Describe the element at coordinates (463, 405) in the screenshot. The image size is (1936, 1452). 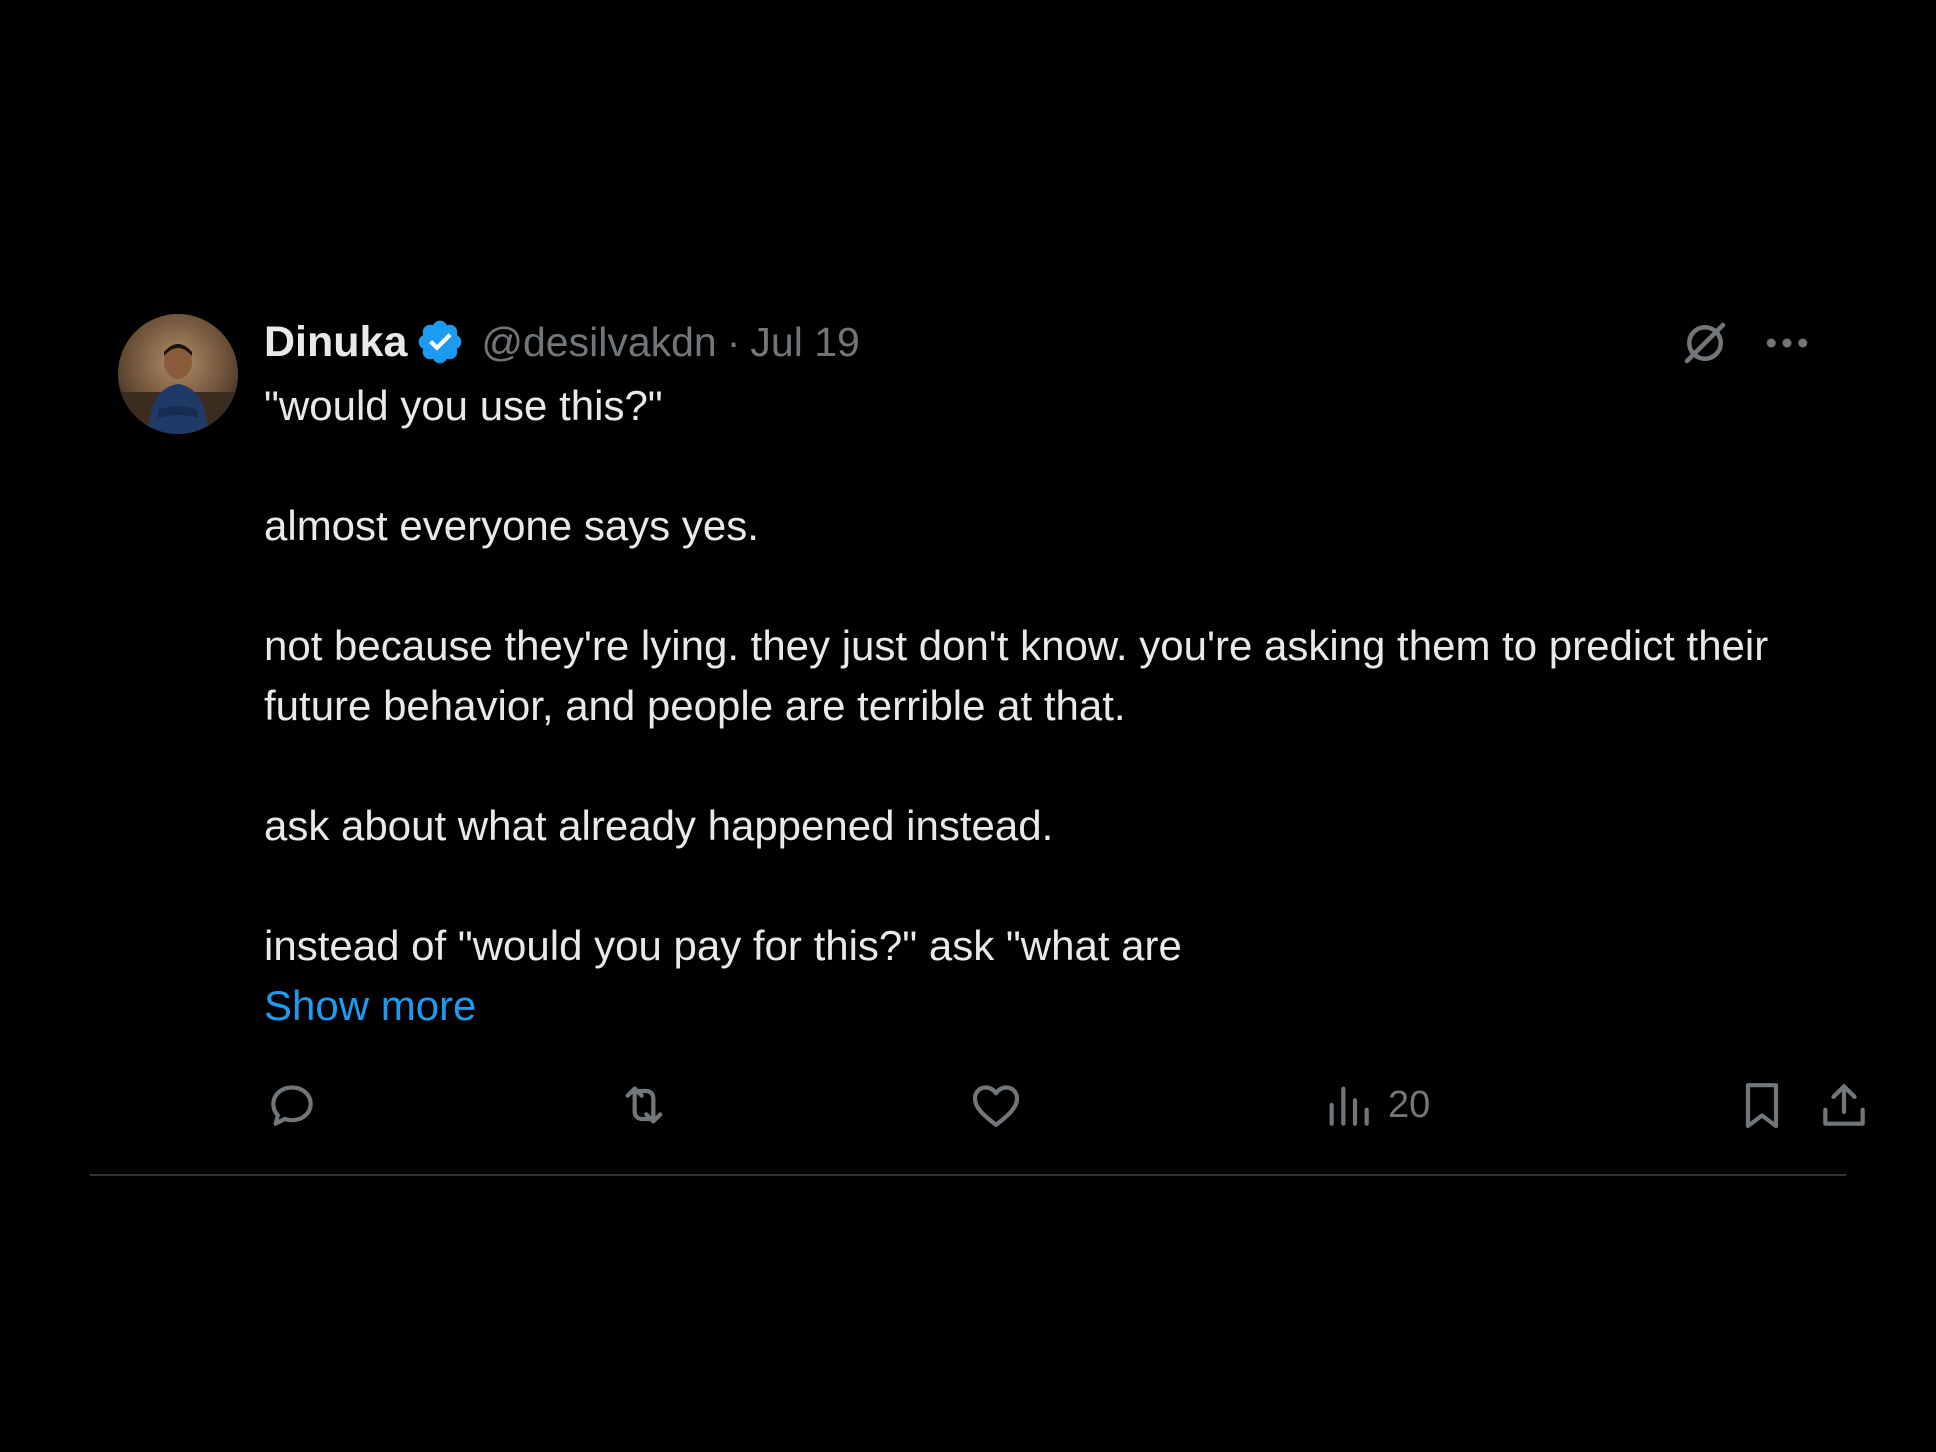
I see `tweet-text-line: "would you use this?"` at that location.